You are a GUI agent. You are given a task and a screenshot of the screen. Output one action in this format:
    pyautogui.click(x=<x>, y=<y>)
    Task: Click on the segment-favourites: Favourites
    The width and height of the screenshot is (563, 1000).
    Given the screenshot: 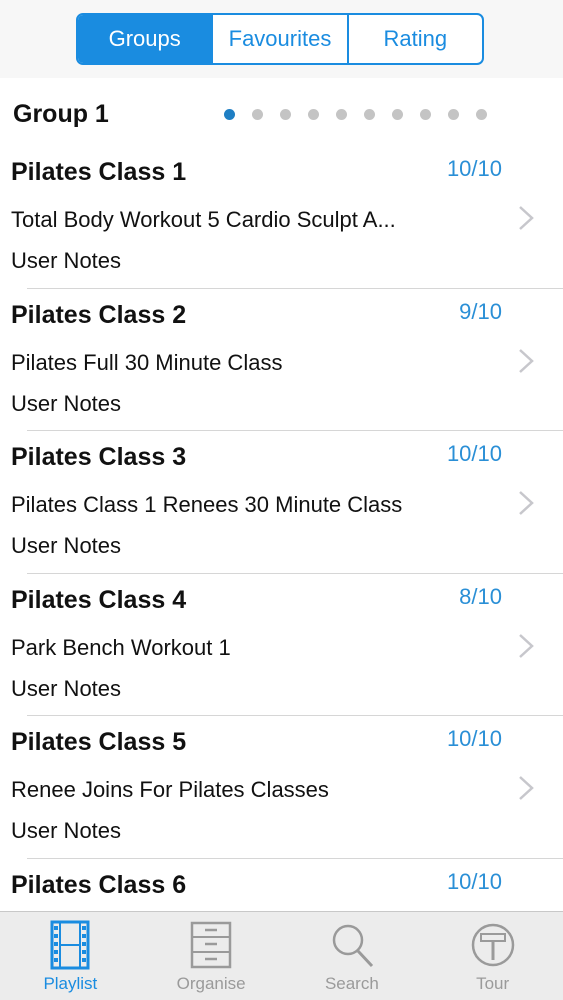 What is the action you would take?
    pyautogui.click(x=278, y=39)
    